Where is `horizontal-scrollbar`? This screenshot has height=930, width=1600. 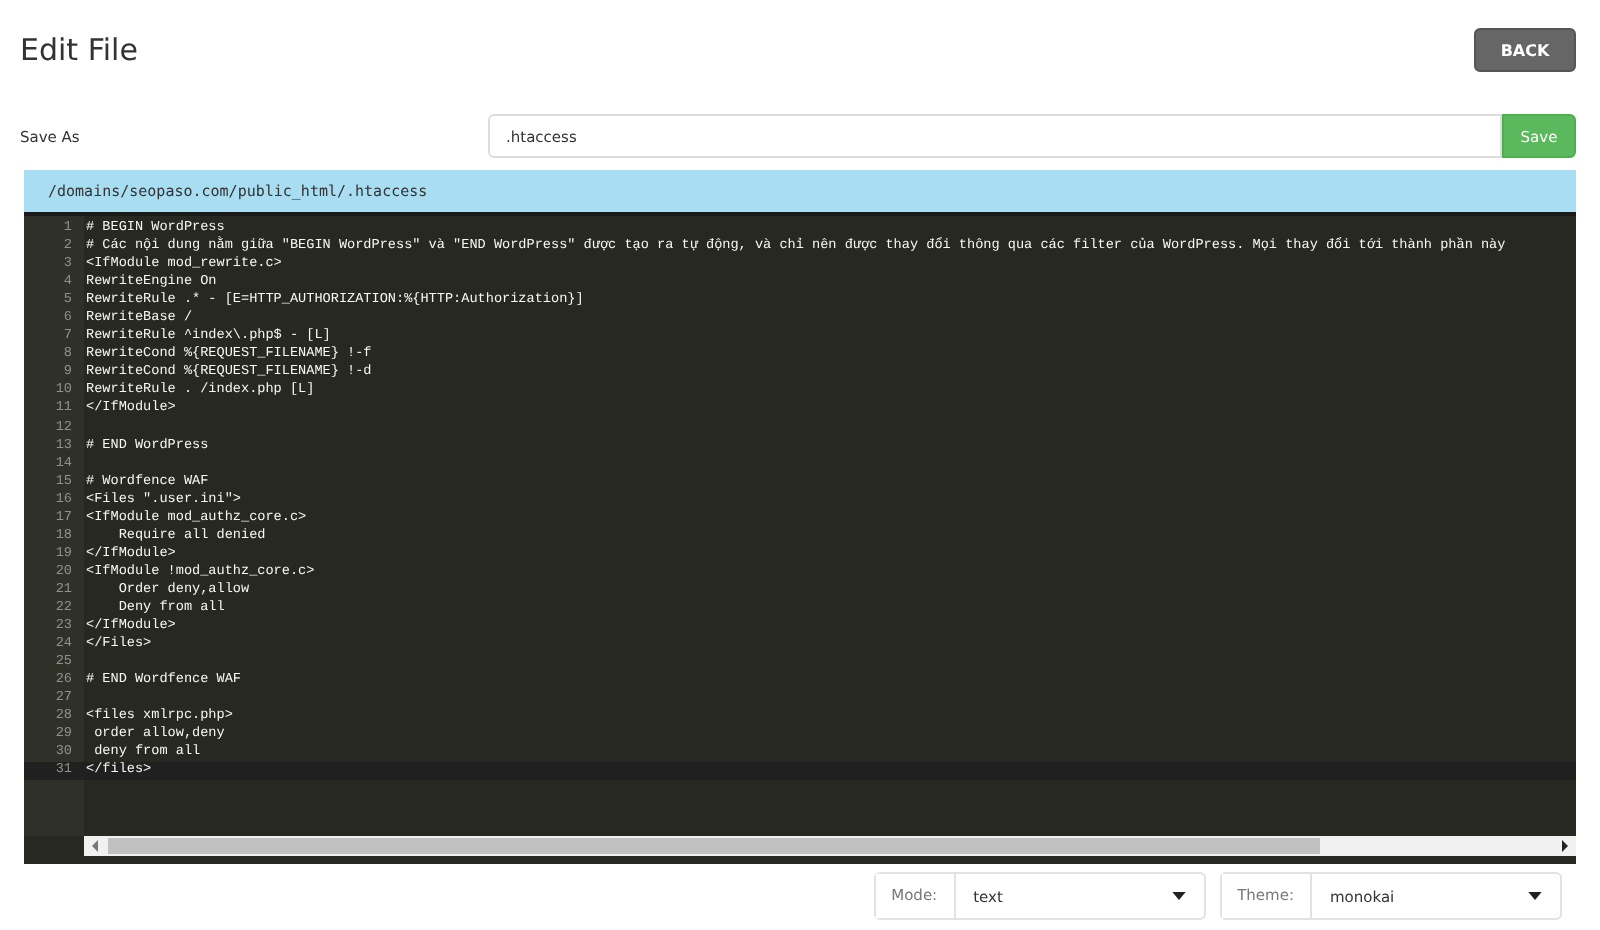 horizontal-scrollbar is located at coordinates (830, 846).